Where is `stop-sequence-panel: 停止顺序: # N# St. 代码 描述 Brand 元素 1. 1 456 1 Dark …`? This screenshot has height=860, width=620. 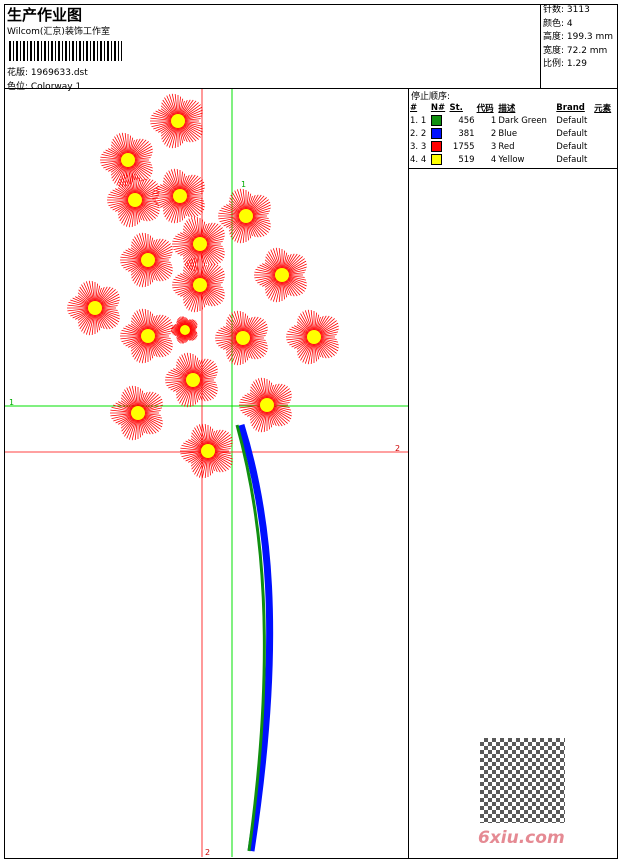
stop-sequence-panel: 停止顺序: # N# St. 代码 描述 Brand 元素 1. 1 456 1 Dark … is located at coordinates (513, 127).